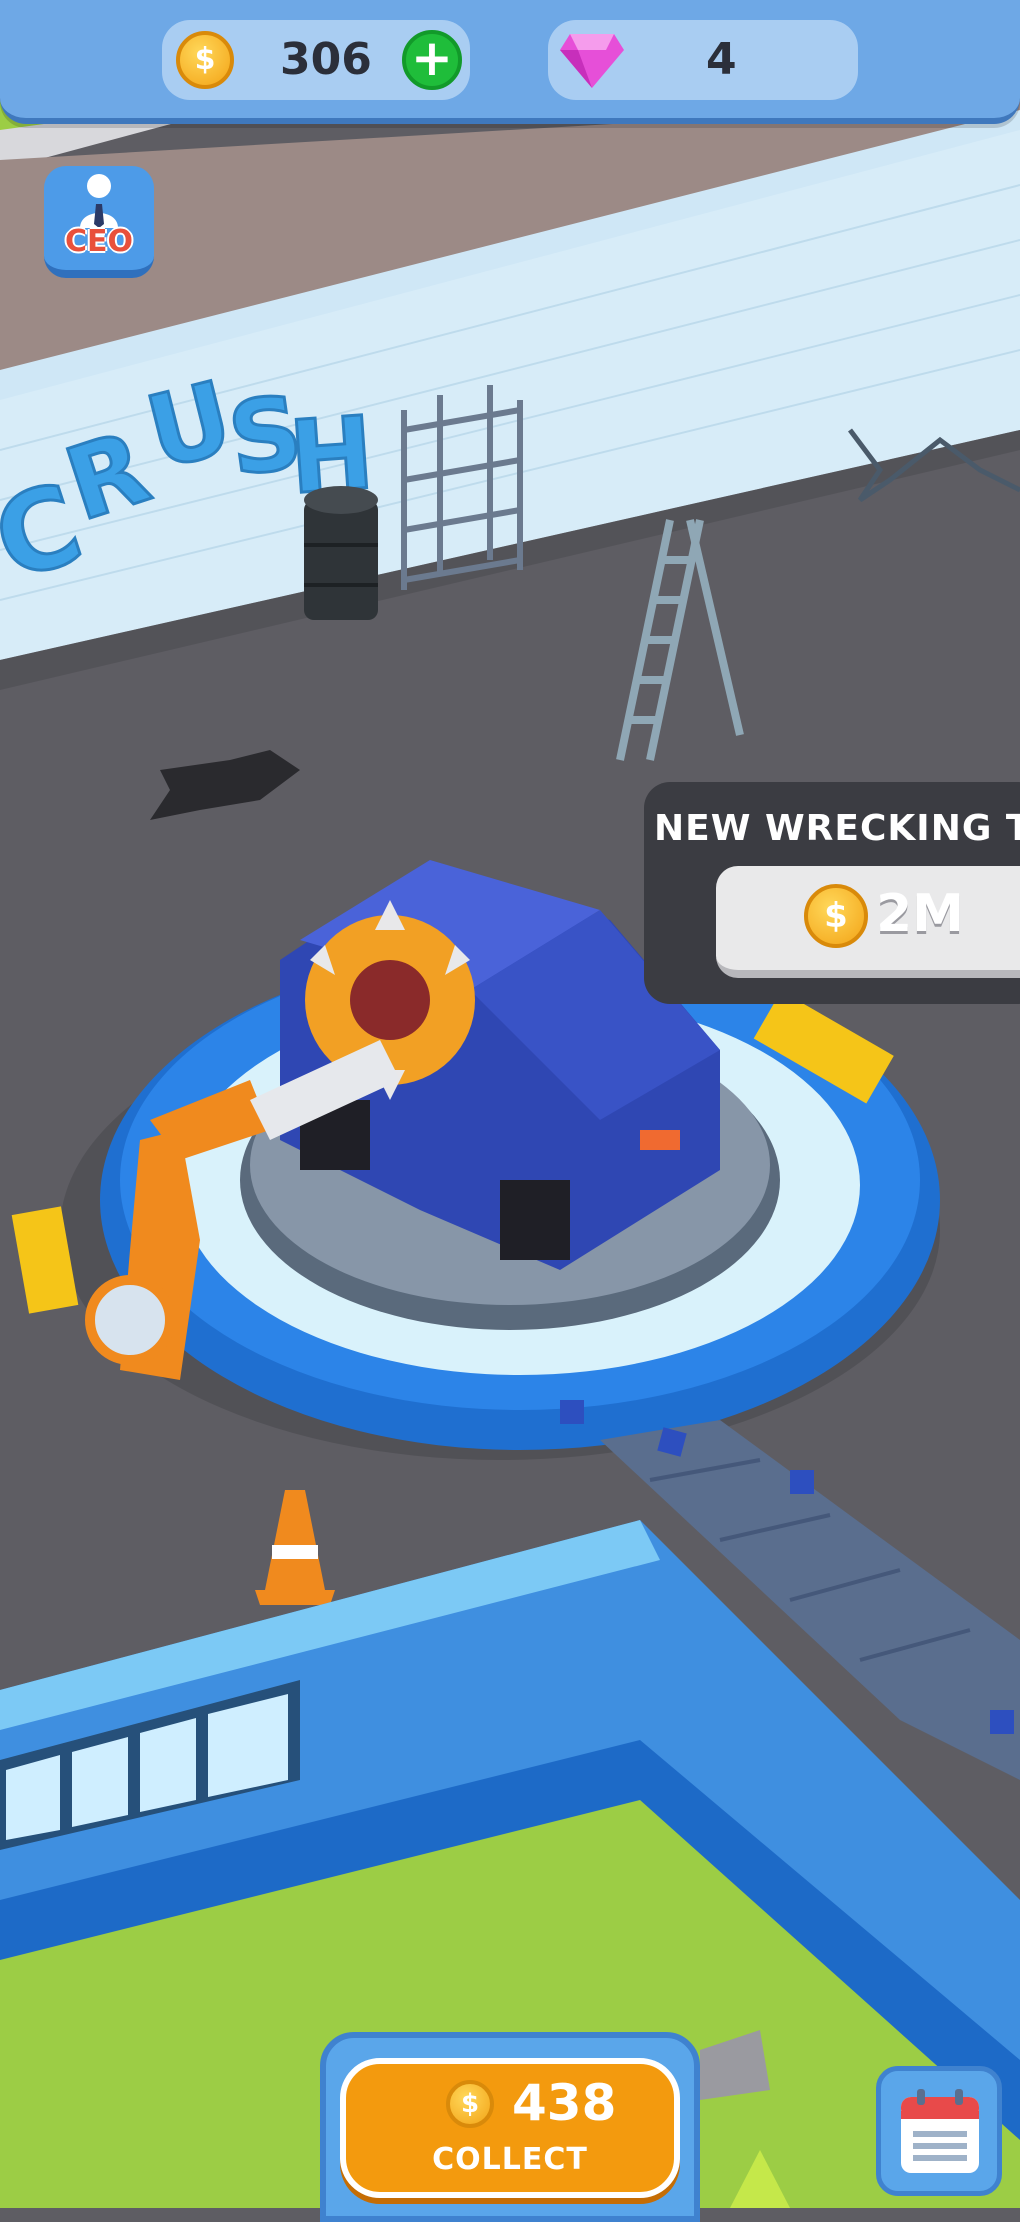 This screenshot has width=1020, height=2222. What do you see at coordinates (510, 2159) in the screenshot?
I see `collect-label: COLLECT` at bounding box center [510, 2159].